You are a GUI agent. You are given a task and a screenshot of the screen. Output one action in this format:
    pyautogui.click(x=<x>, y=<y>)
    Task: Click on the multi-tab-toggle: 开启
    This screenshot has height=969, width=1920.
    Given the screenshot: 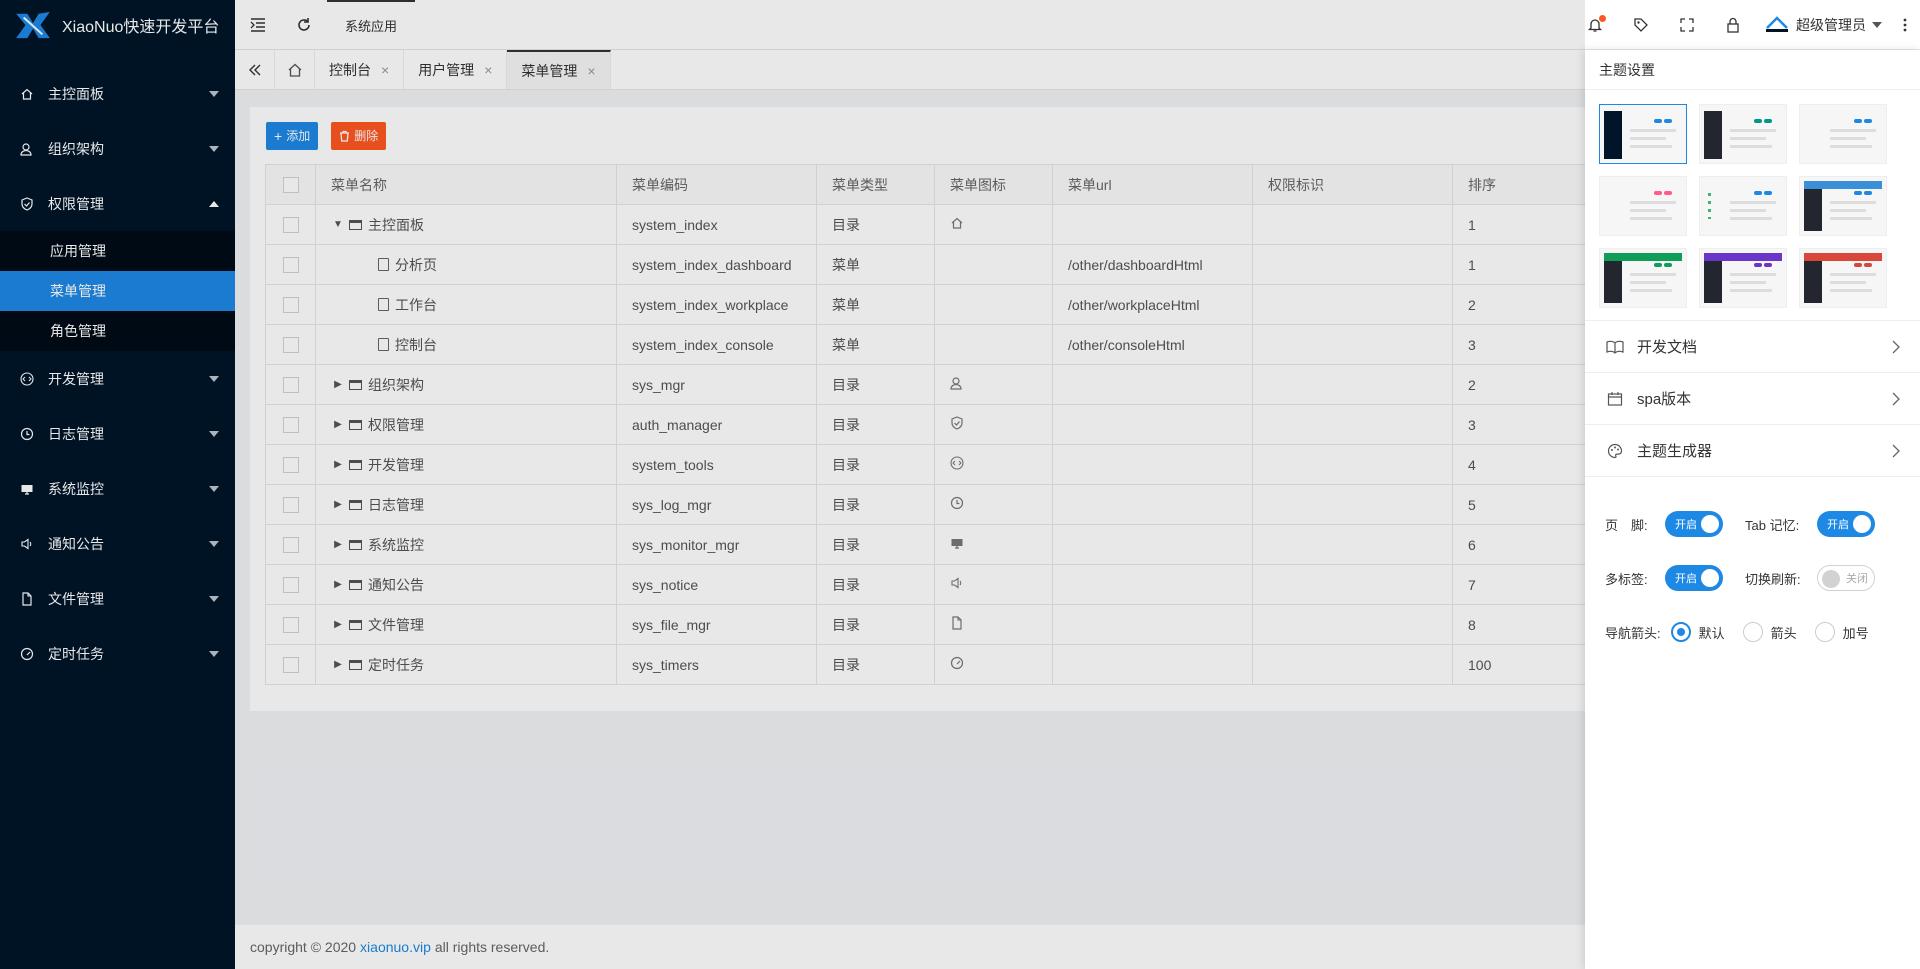 What is the action you would take?
    pyautogui.click(x=1694, y=578)
    